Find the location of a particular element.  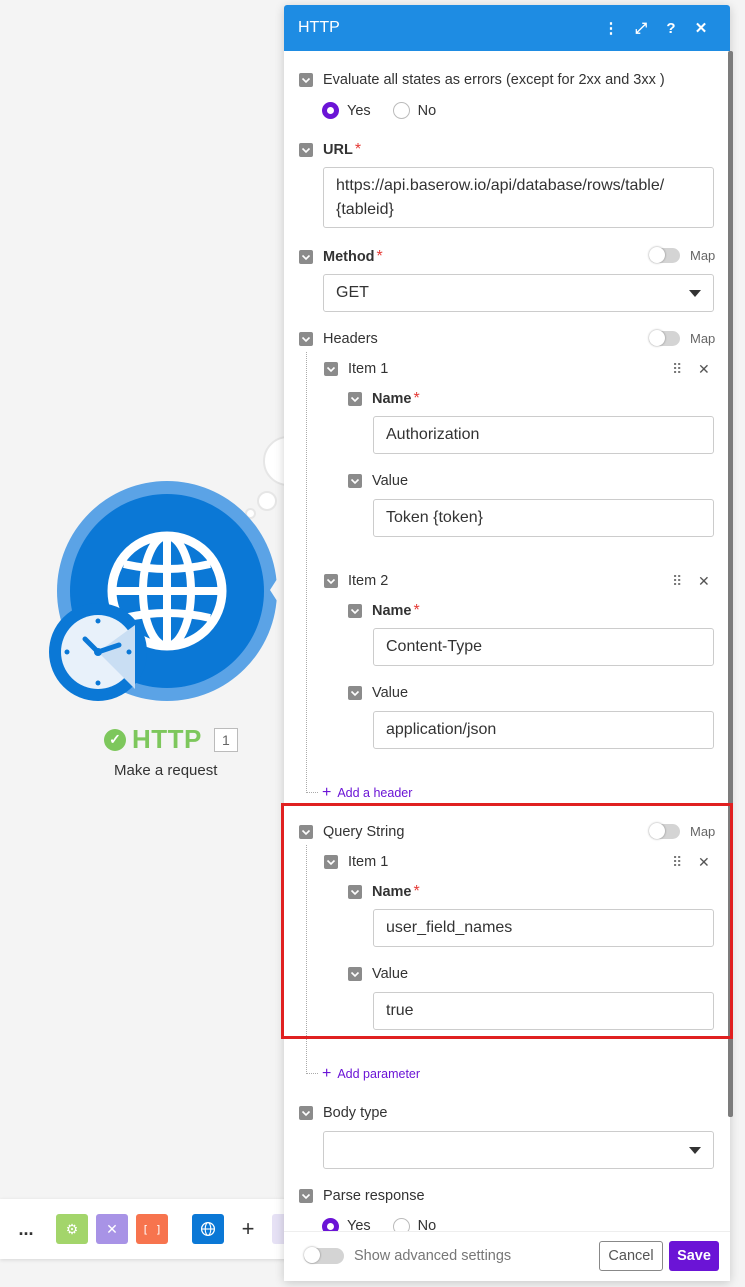

bottom-toolbar: ... ⚙ ✕ [ ] + is located at coordinates (145, 1229).